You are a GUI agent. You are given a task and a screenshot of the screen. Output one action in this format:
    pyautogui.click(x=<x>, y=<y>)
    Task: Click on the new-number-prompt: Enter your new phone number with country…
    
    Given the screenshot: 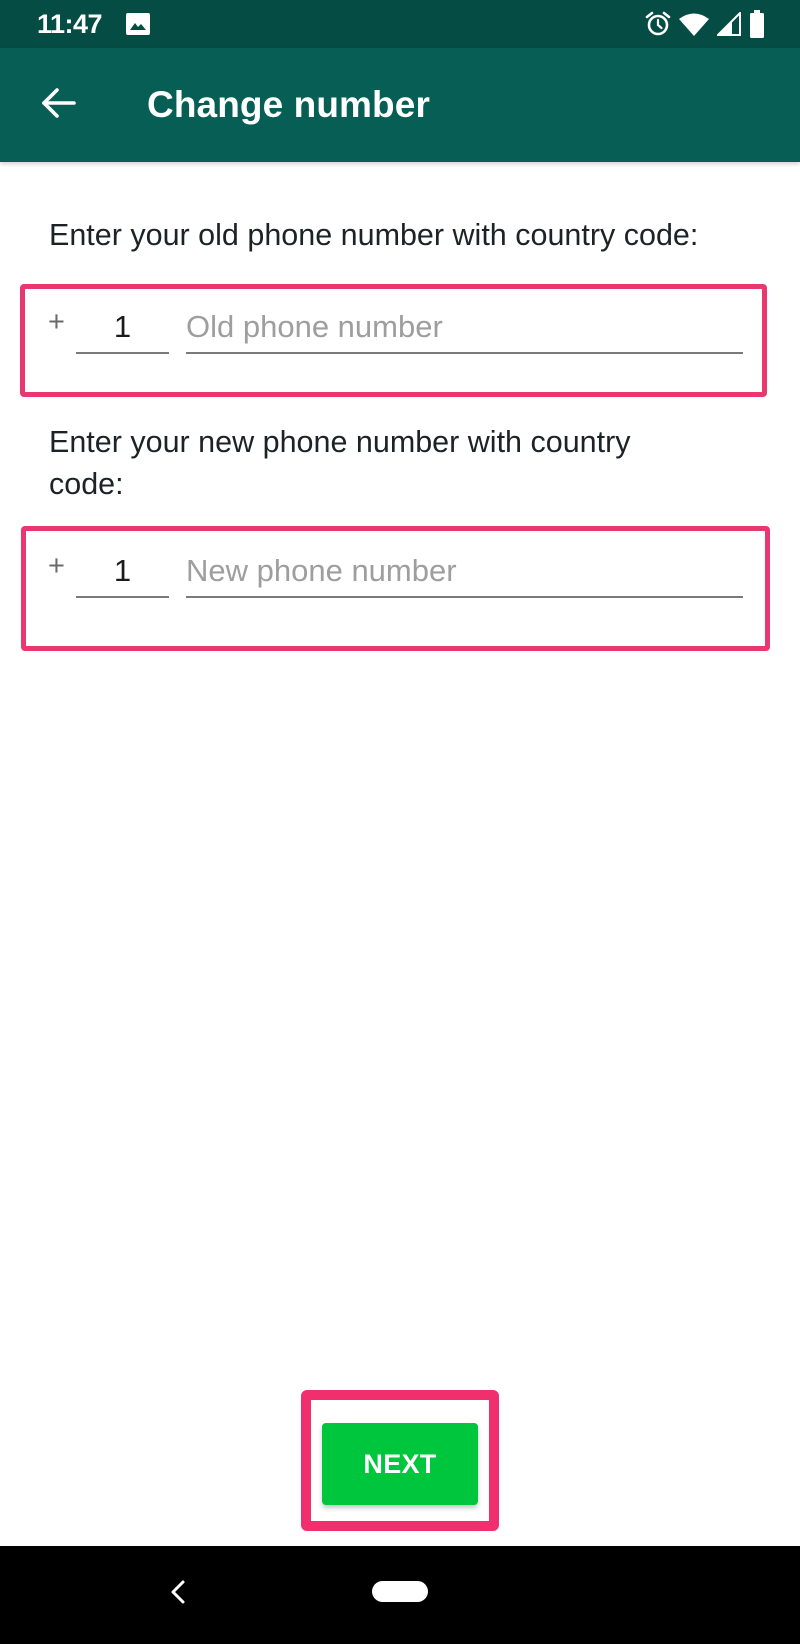 What is the action you would take?
    pyautogui.click(x=340, y=463)
    